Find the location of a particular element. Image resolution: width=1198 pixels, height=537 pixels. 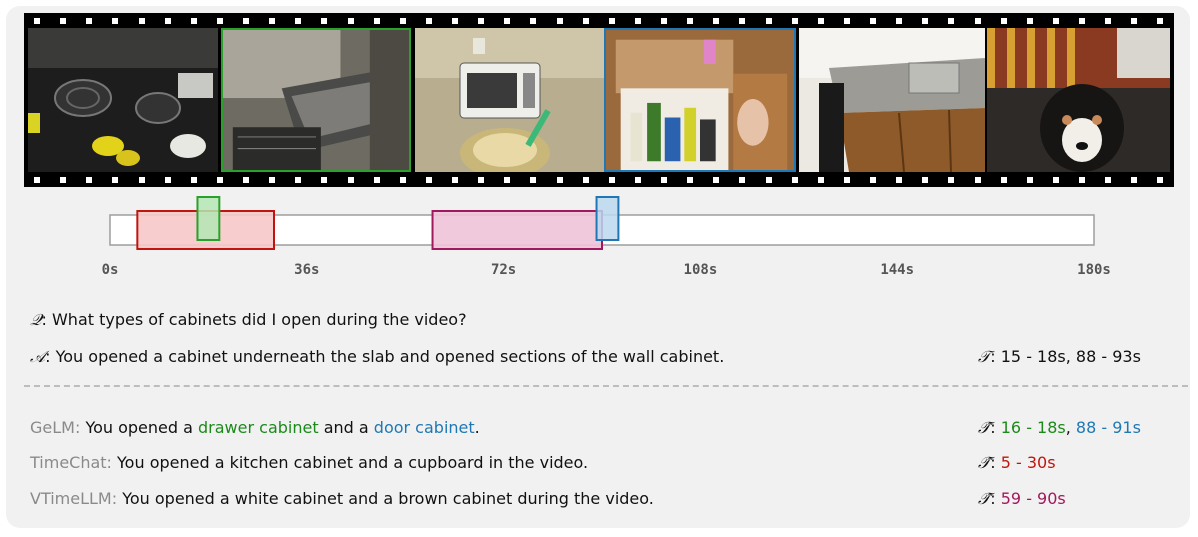

answer-time-value: : 15 - 18s, 88 - 93s is located at coordinates (1065, 356).